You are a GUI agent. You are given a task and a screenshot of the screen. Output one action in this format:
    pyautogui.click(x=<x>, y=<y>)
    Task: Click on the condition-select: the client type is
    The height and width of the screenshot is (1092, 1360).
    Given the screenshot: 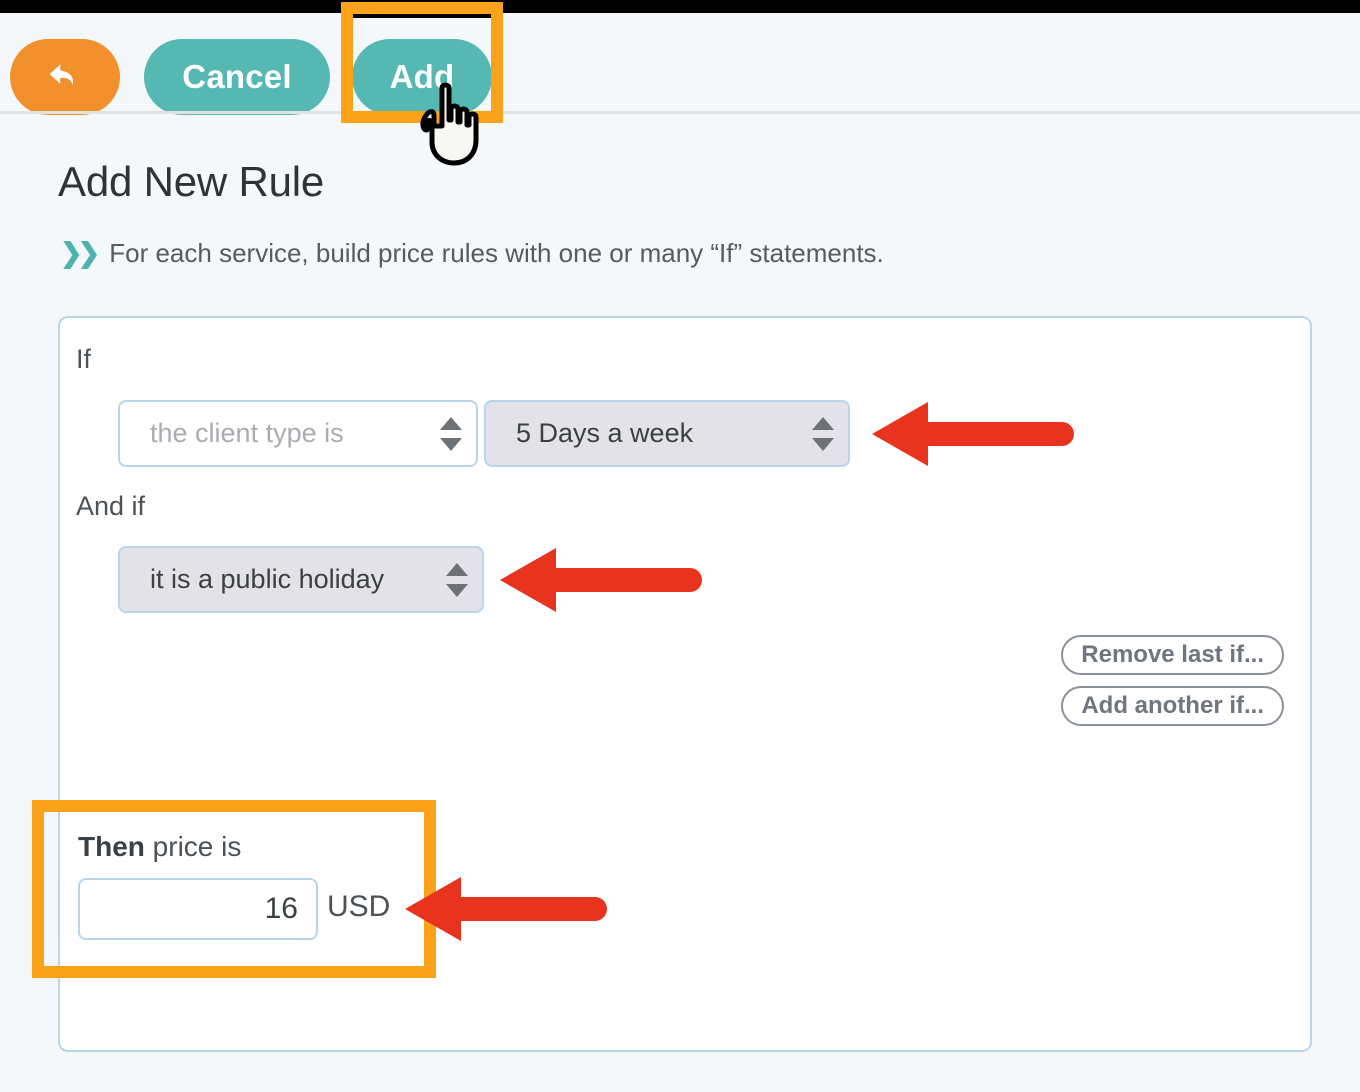 What is the action you would take?
    pyautogui.click(x=298, y=433)
    